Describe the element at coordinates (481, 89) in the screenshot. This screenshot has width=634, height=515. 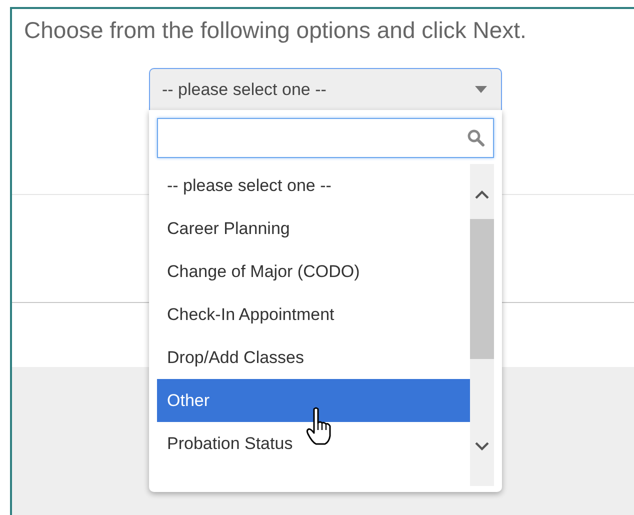
I see `caret-icon` at that location.